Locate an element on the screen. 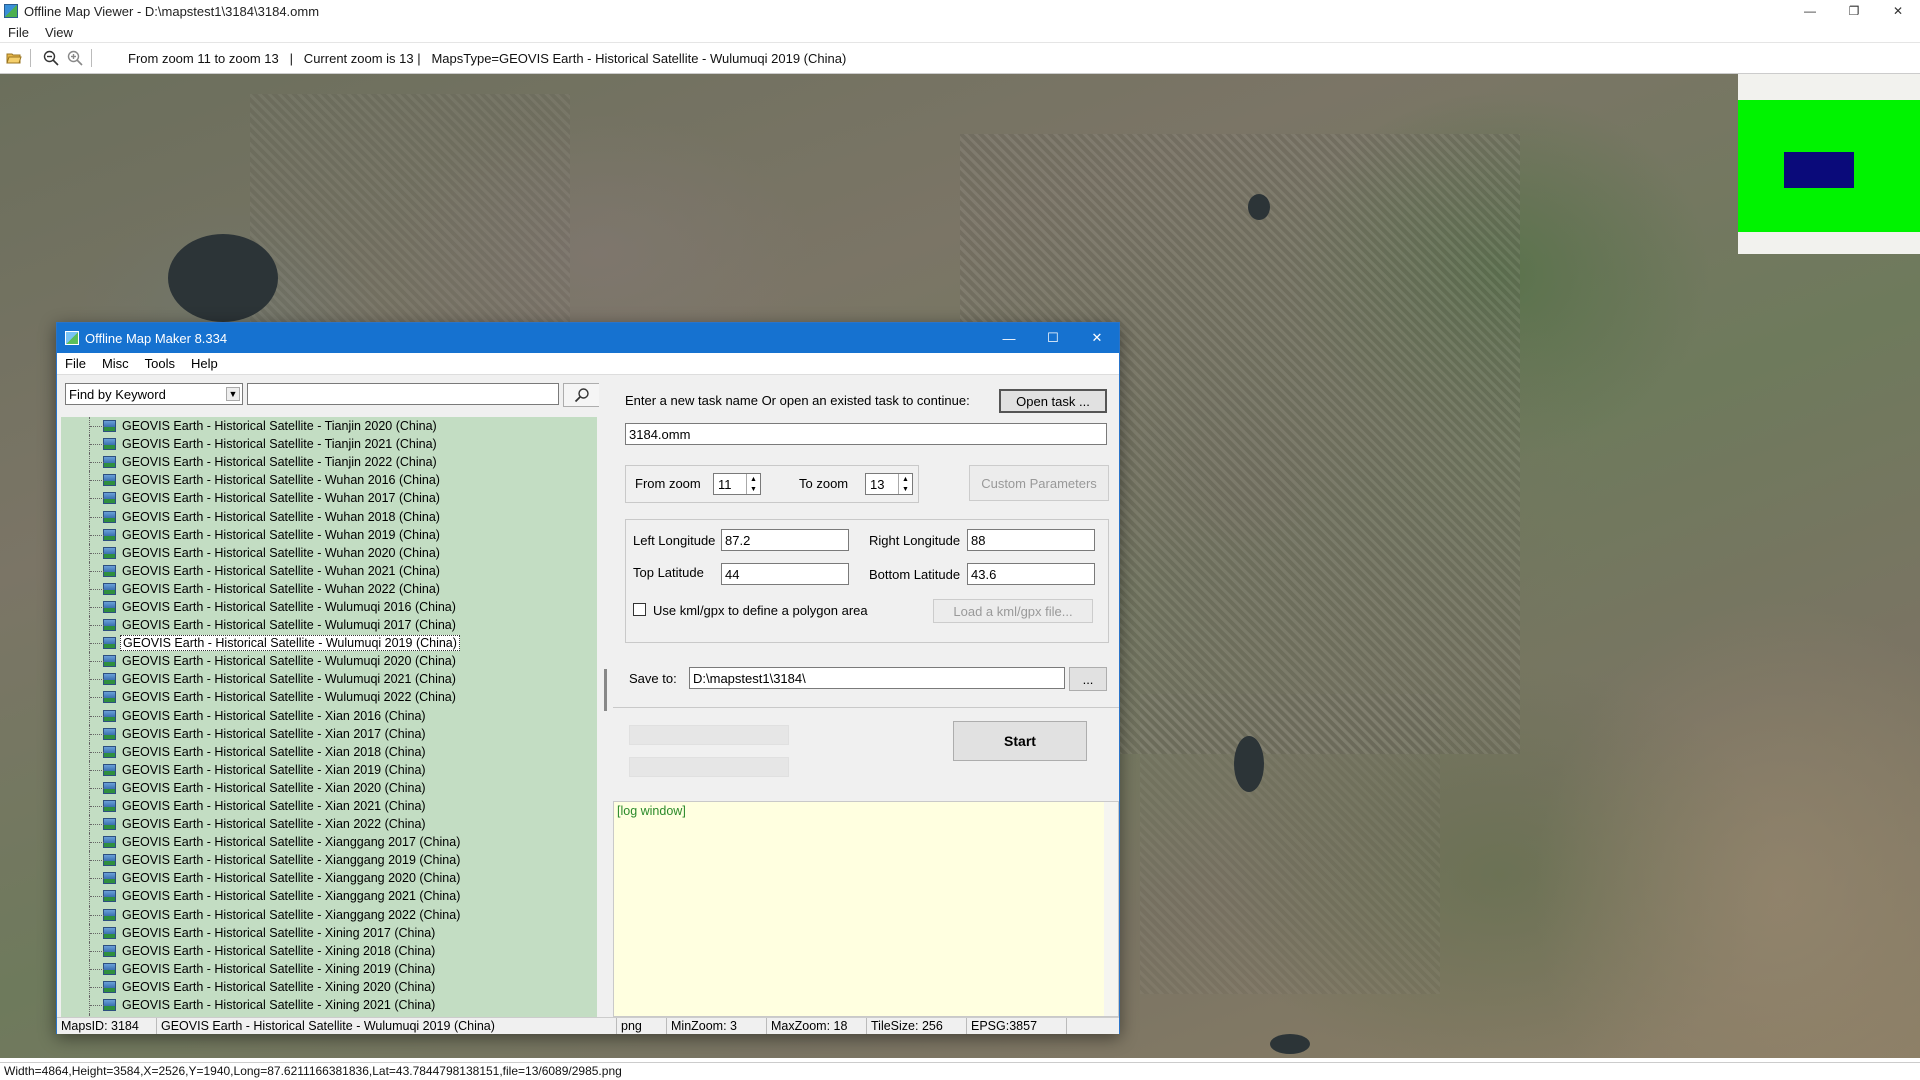 This screenshot has height=1080, width=1920. bottom-latitude-label: Bottom Latitude is located at coordinates (915, 574).